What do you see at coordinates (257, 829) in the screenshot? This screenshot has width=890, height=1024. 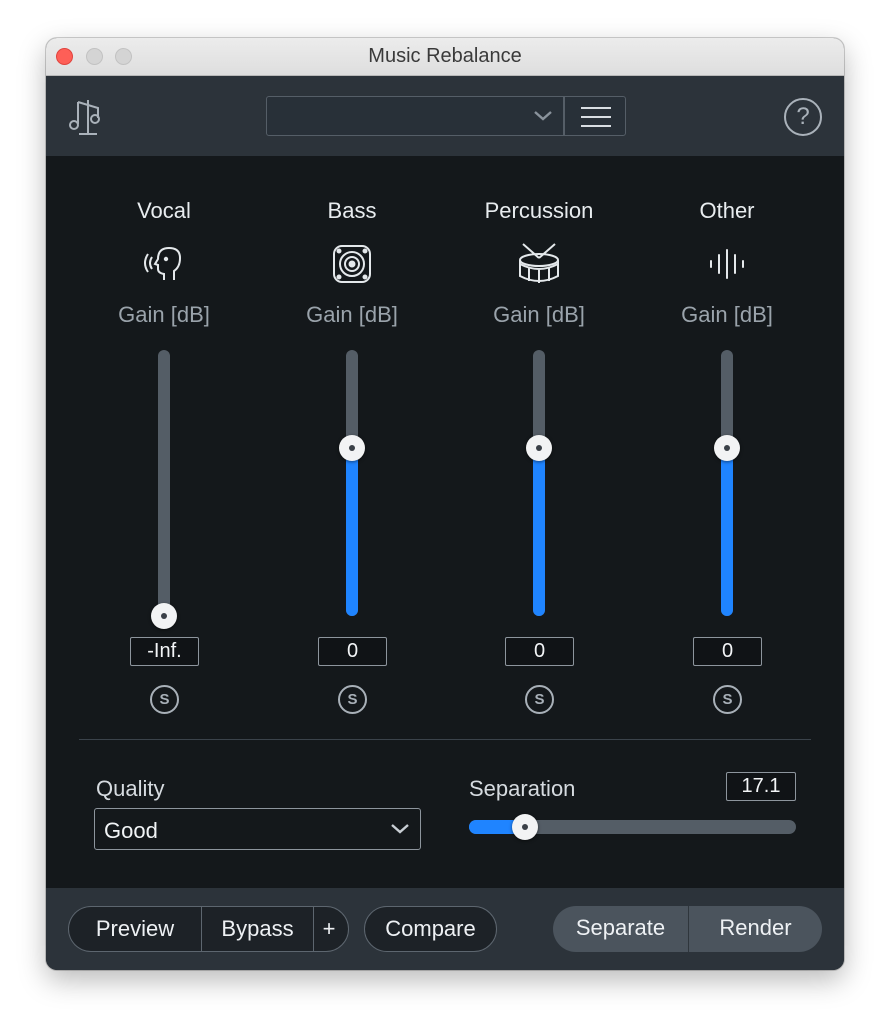 I see `quality-dropdown: Good` at bounding box center [257, 829].